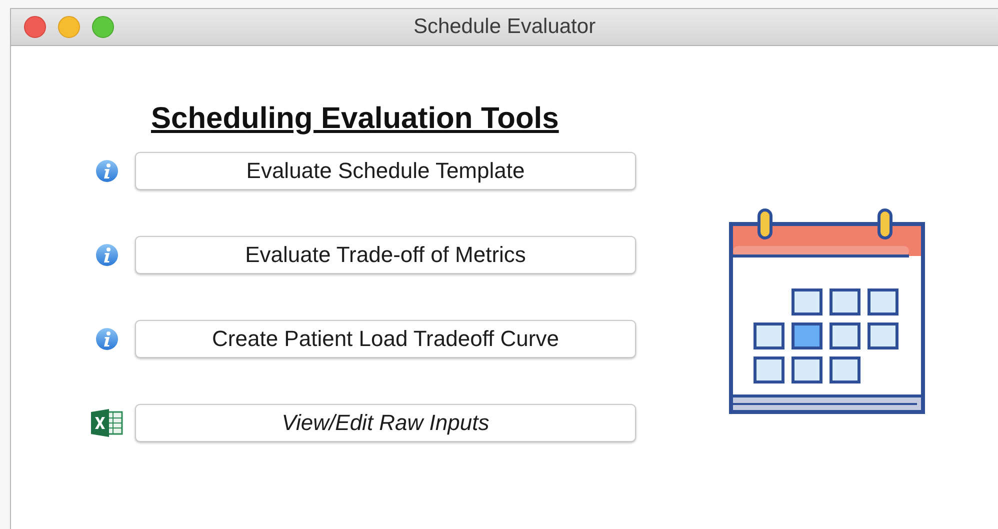  Describe the element at coordinates (385, 255) in the screenshot. I see `tool-button: Evaluate Trade-off of Metrics` at that location.